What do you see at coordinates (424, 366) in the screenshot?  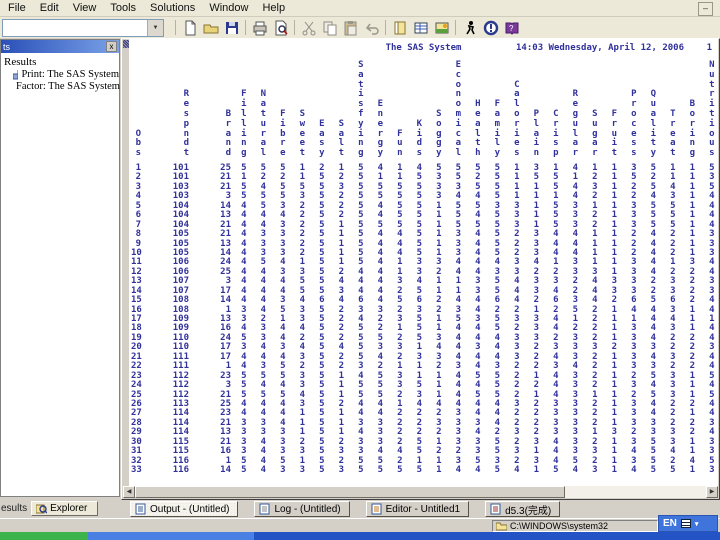 I see `table-row: 22 111 1 4 3 5 2 5 2 3 2 1 1 2 3 4 3 2 2 3 4 2 1 3 3 2 2 4` at bounding box center [424, 366].